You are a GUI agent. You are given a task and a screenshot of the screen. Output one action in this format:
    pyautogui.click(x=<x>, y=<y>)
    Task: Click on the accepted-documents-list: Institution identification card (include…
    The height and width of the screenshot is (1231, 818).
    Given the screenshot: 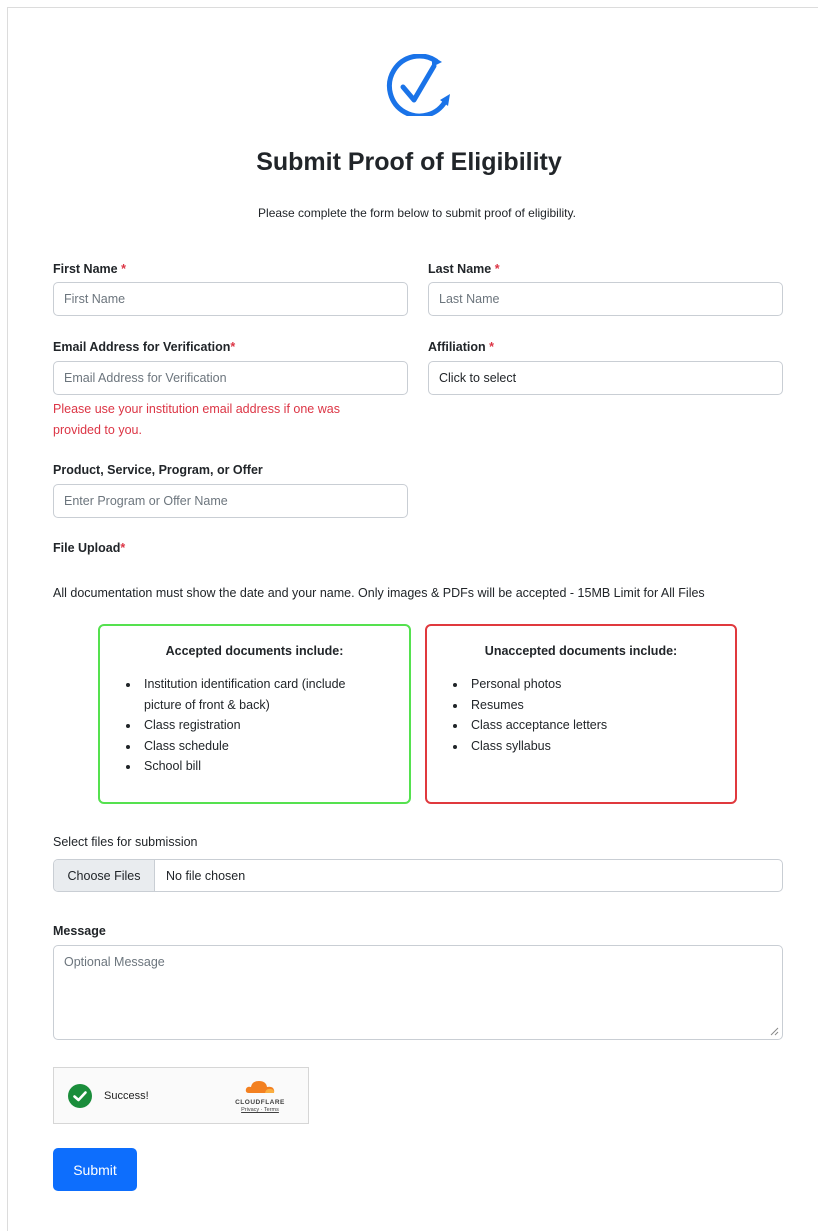 What is the action you would take?
    pyautogui.click(x=254, y=725)
    